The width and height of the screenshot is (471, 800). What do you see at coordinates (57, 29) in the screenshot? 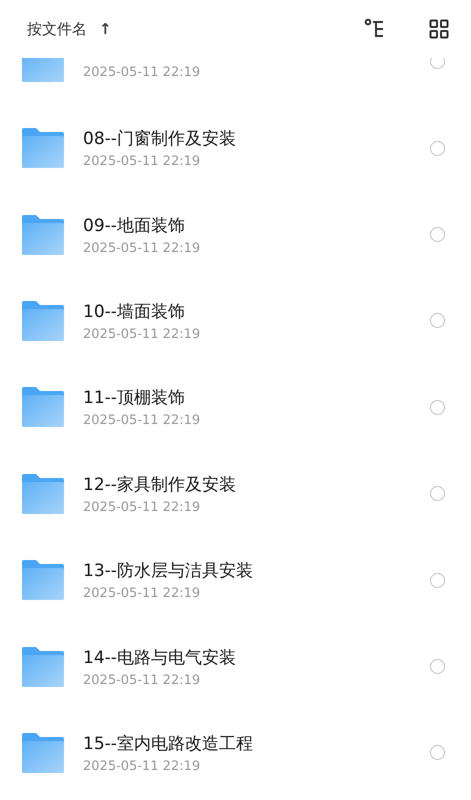
I see `sort-label: 按文件名` at bounding box center [57, 29].